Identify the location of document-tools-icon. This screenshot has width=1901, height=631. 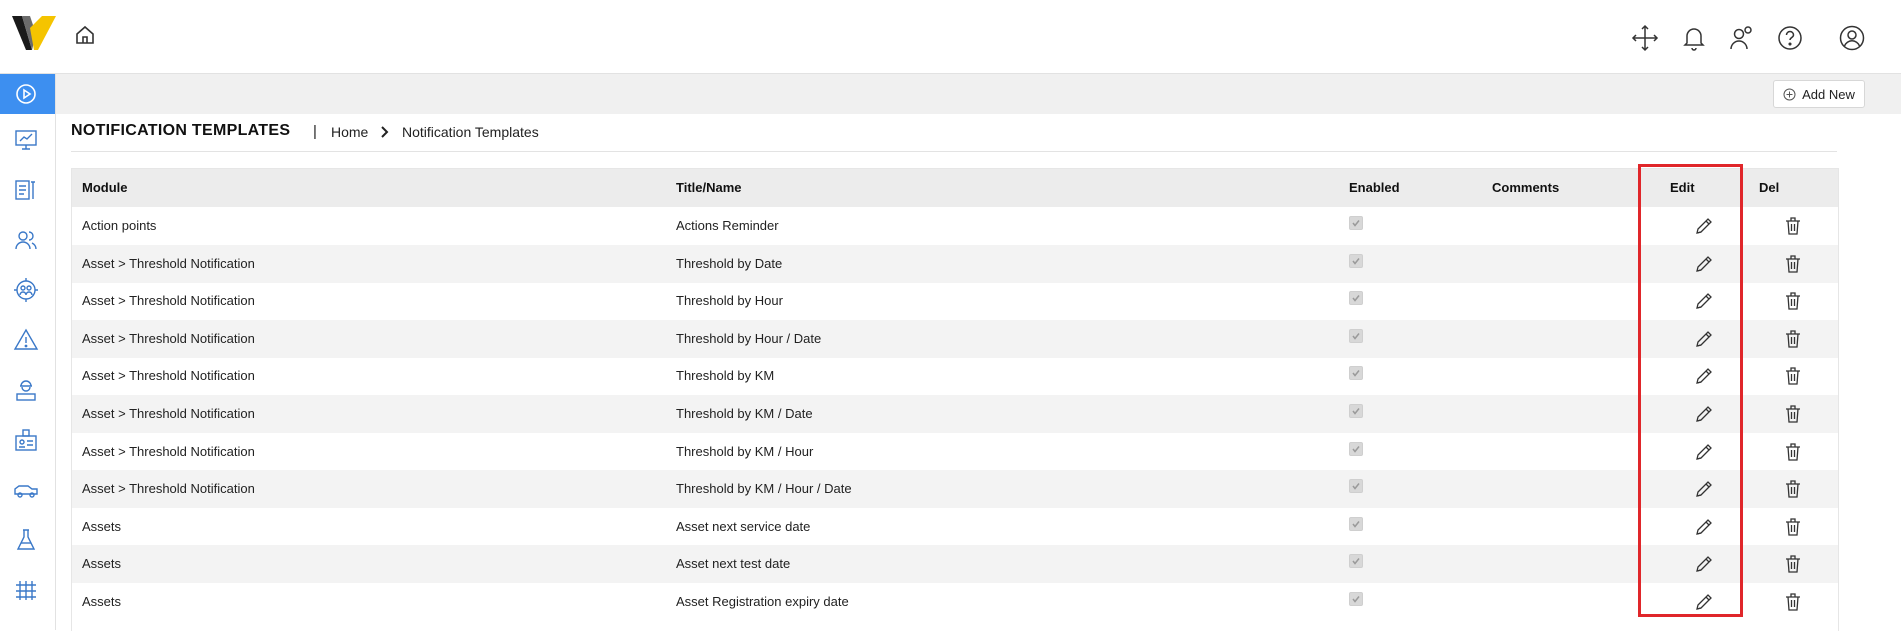
(26, 190).